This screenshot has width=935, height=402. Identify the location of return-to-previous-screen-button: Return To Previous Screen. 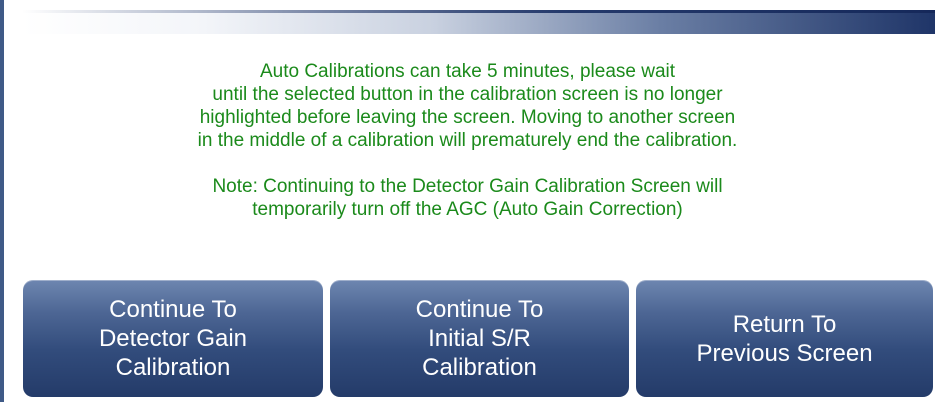
(784, 338).